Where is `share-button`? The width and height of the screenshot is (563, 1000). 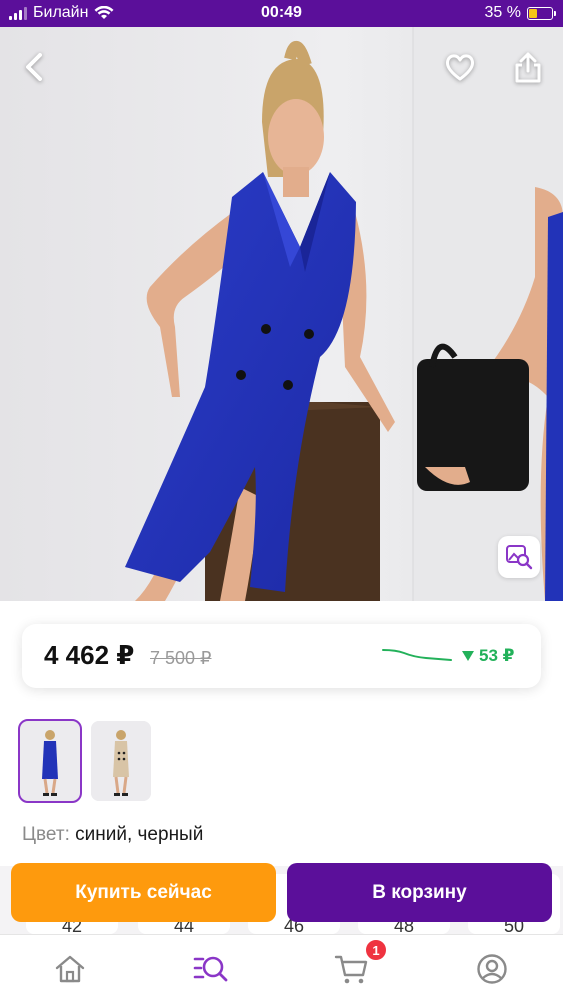 share-button is located at coordinates (528, 67).